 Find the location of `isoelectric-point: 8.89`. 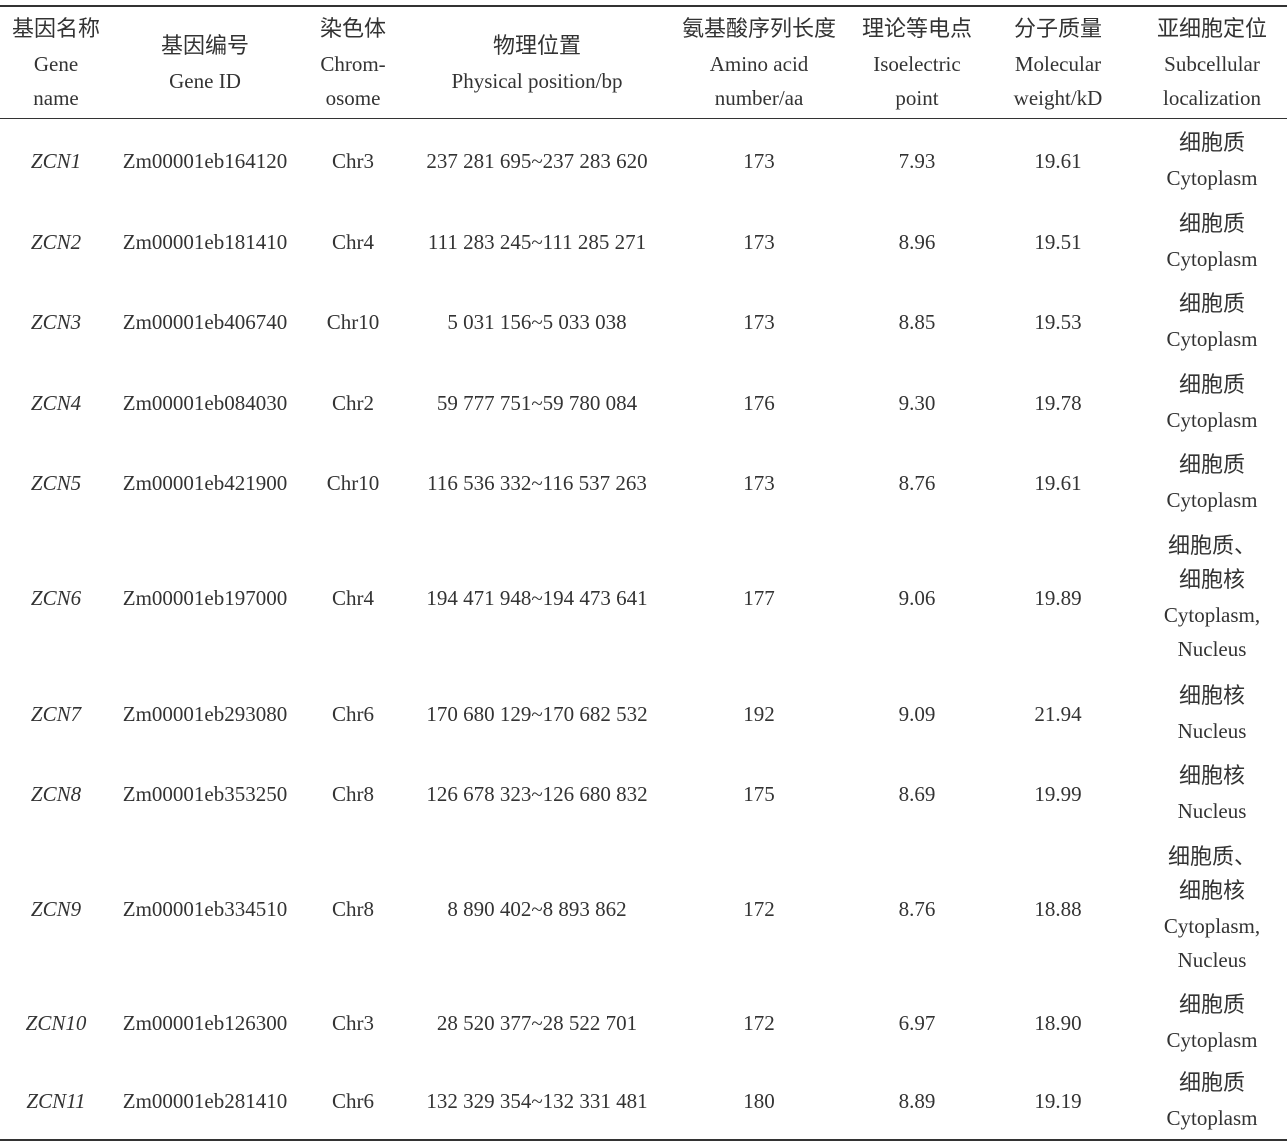

isoelectric-point: 8.89 is located at coordinates (917, 1101).